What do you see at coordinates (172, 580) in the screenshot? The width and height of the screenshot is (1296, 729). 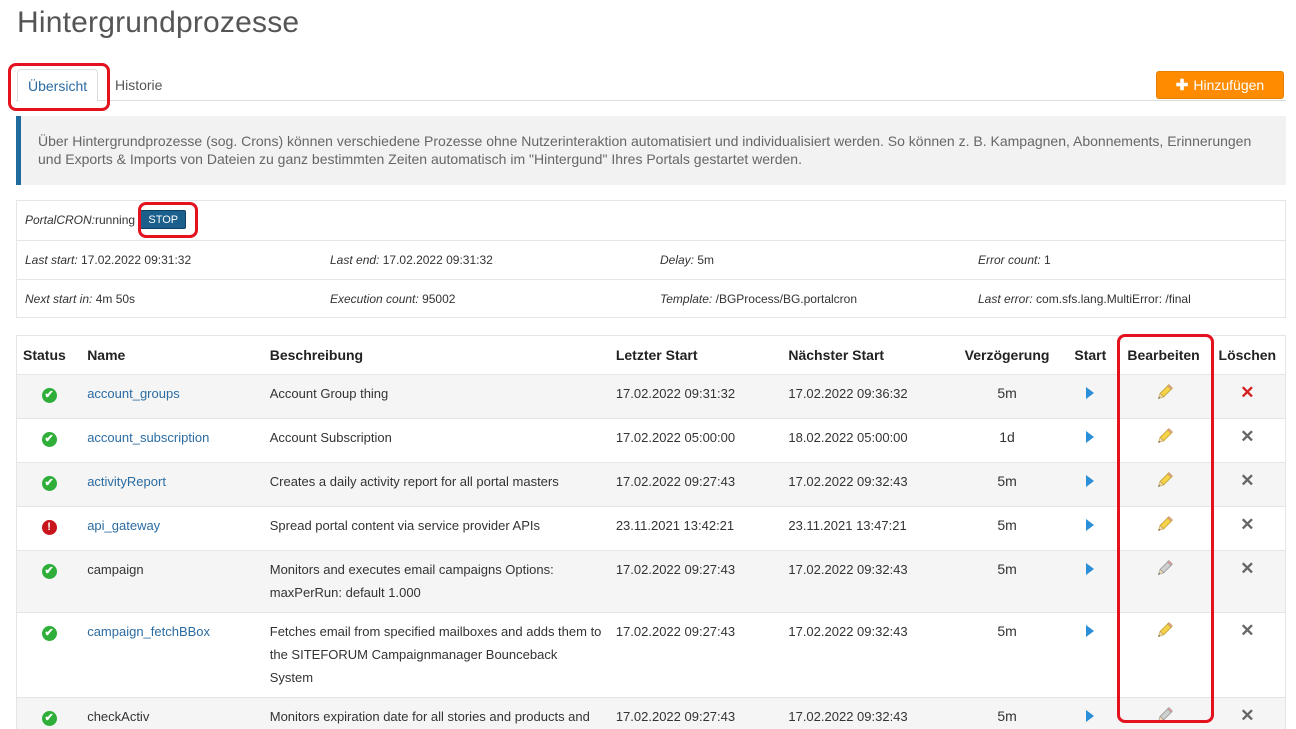 I see `name-cell: campaign` at bounding box center [172, 580].